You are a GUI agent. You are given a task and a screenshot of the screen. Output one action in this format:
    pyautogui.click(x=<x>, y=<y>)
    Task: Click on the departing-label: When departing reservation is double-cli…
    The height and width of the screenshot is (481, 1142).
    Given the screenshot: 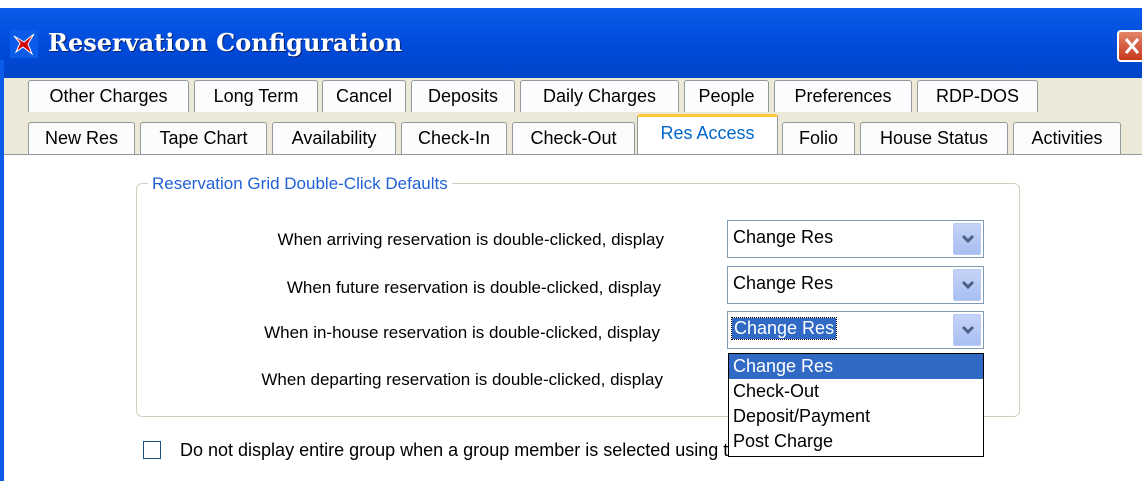 What is the action you would take?
    pyautogui.click(x=462, y=379)
    